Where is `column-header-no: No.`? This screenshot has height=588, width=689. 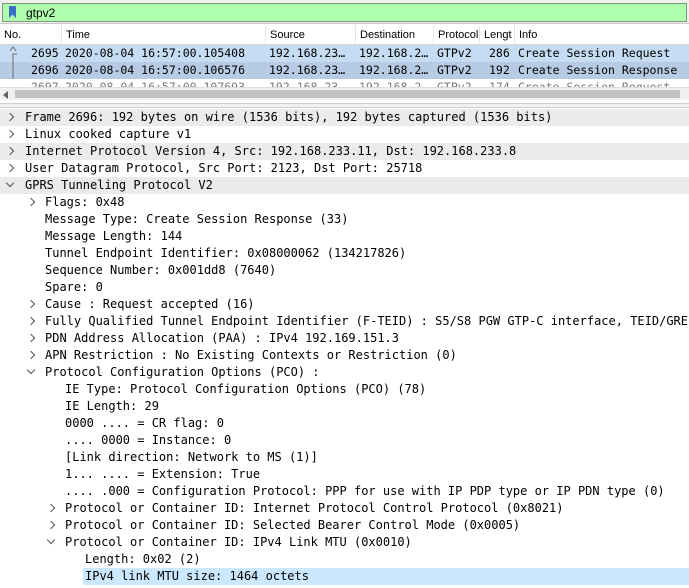 column-header-no: No. is located at coordinates (31, 35).